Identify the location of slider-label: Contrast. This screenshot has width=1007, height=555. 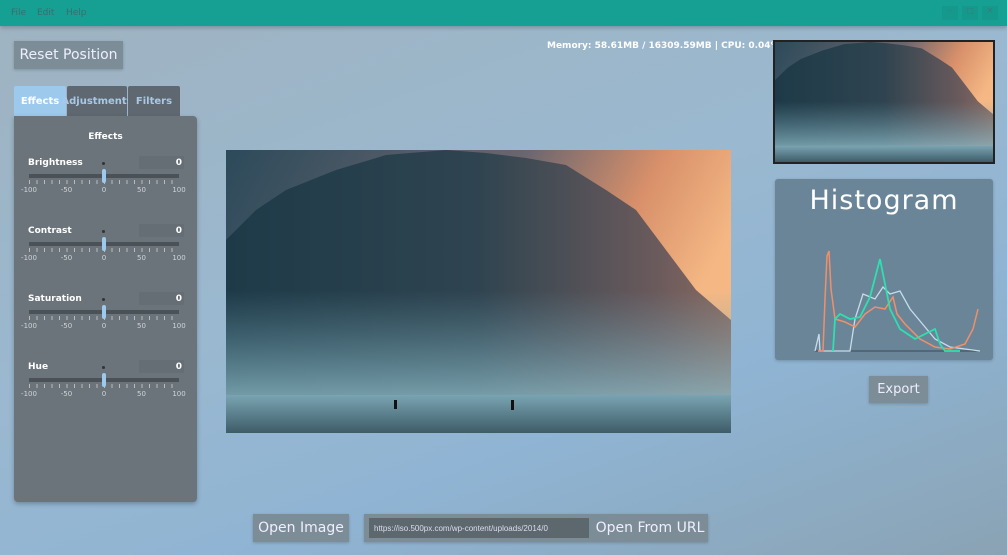
(50, 231).